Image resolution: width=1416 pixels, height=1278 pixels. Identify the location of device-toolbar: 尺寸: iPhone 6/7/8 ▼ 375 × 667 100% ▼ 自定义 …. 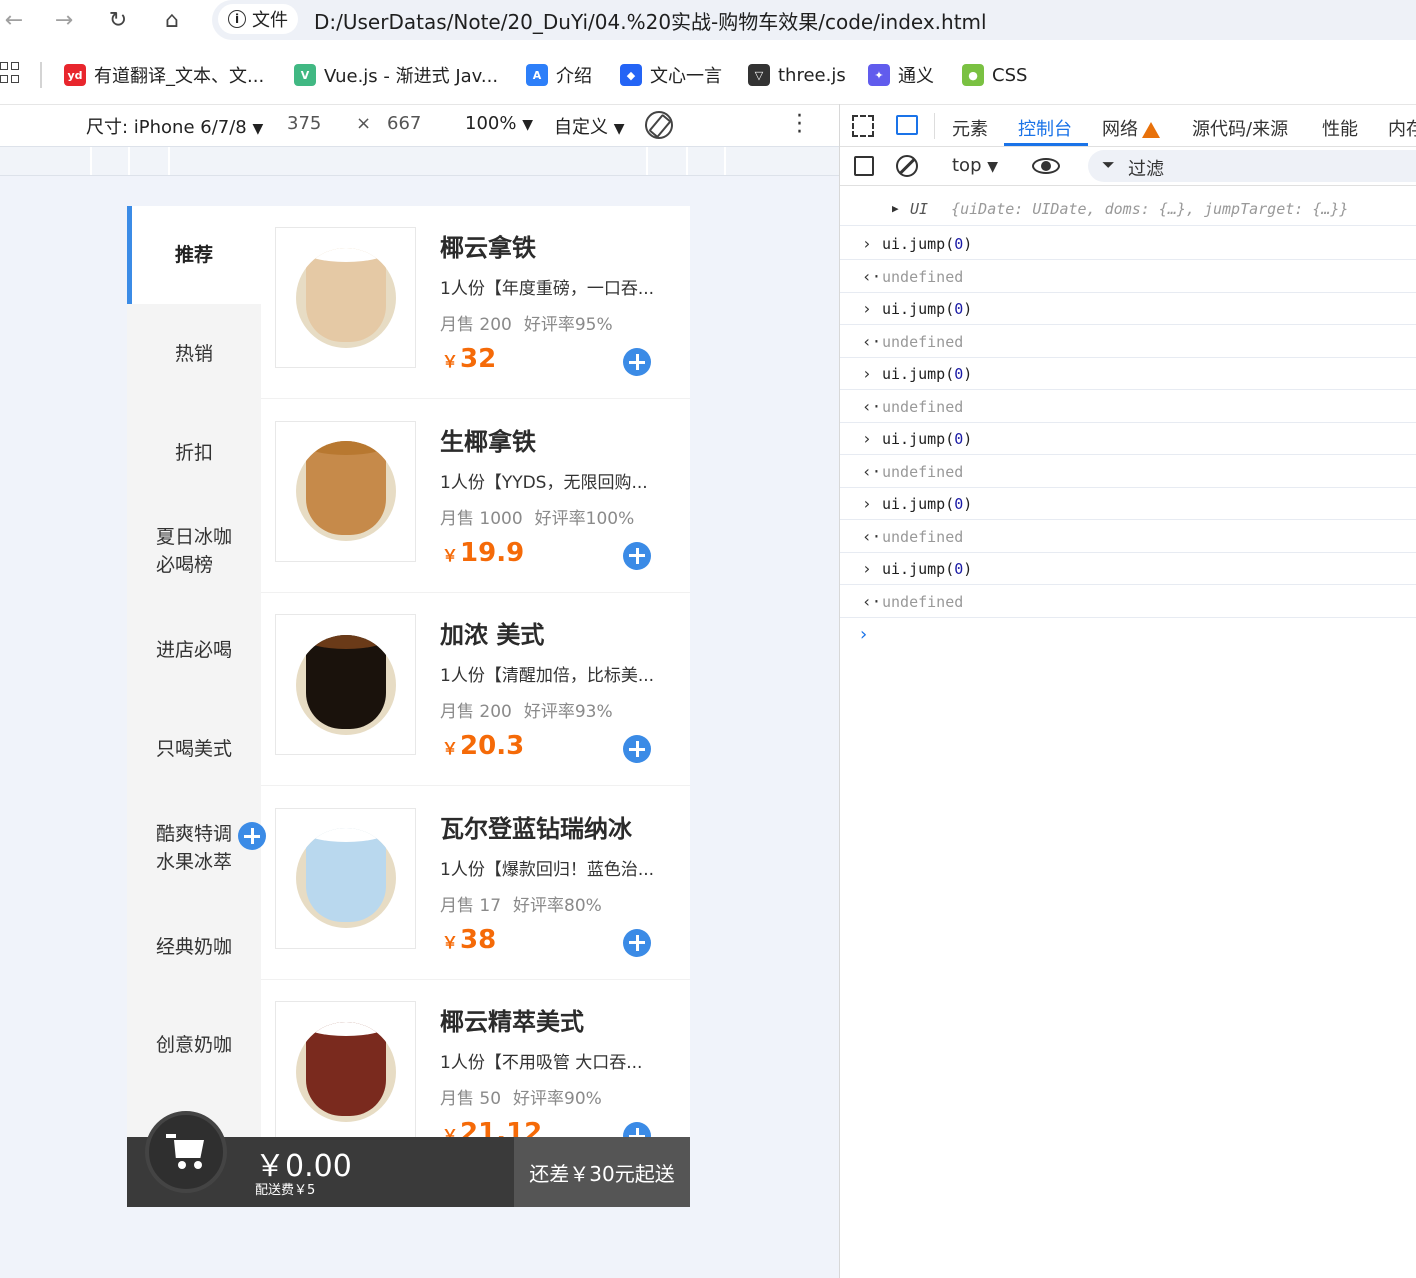
(420, 125).